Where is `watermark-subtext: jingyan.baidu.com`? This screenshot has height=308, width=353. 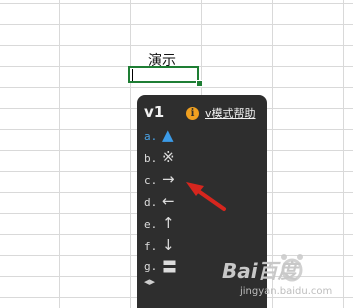 watermark-subtext: jingyan.baidu.com is located at coordinates (286, 291).